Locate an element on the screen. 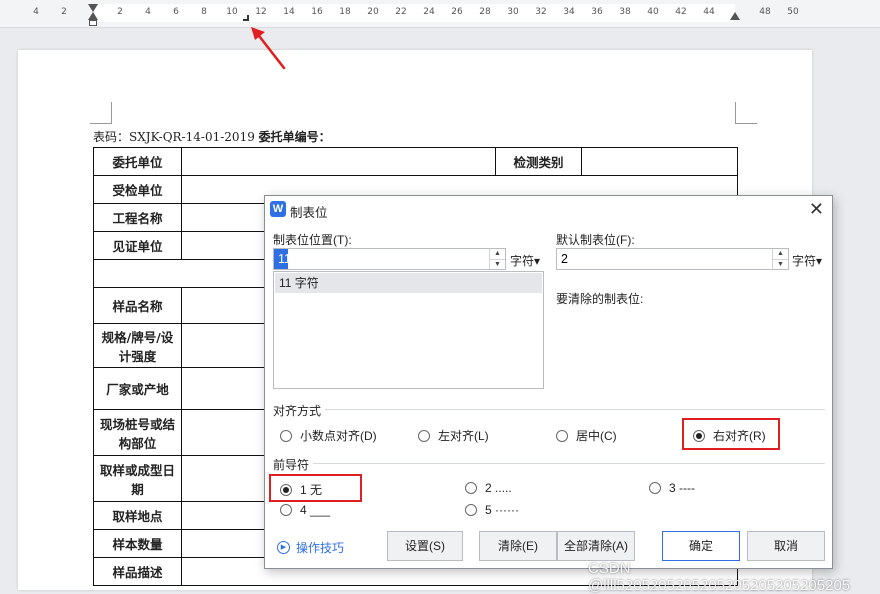 The height and width of the screenshot is (594, 880). table-cell-label: 样本数量 is located at coordinates (137, 543).